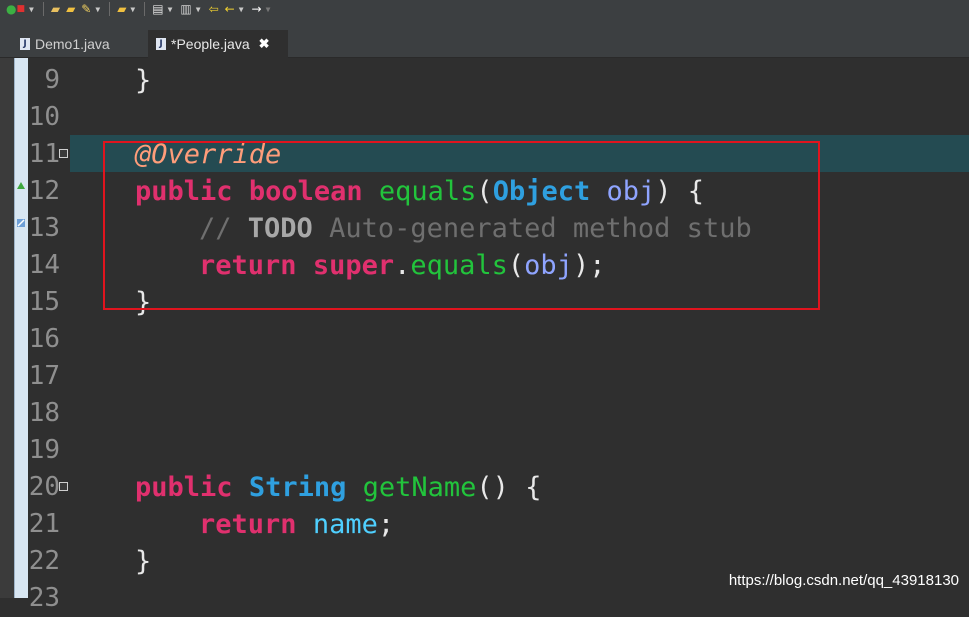  What do you see at coordinates (44, 413) in the screenshot?
I see `line-number: 18` at bounding box center [44, 413].